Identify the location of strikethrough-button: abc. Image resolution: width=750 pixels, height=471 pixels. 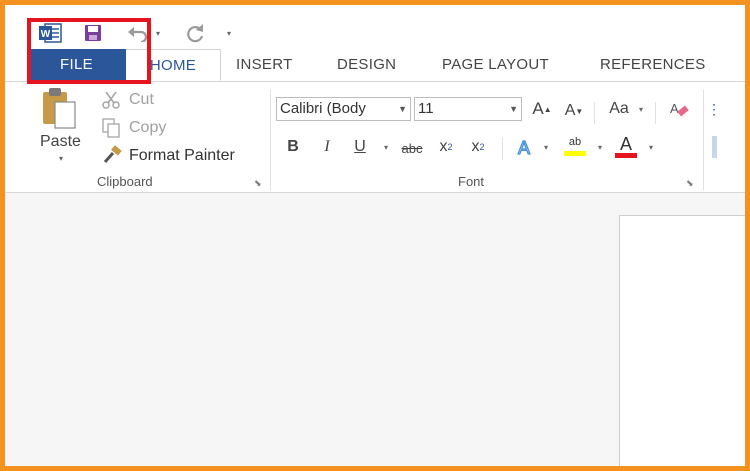
(412, 148).